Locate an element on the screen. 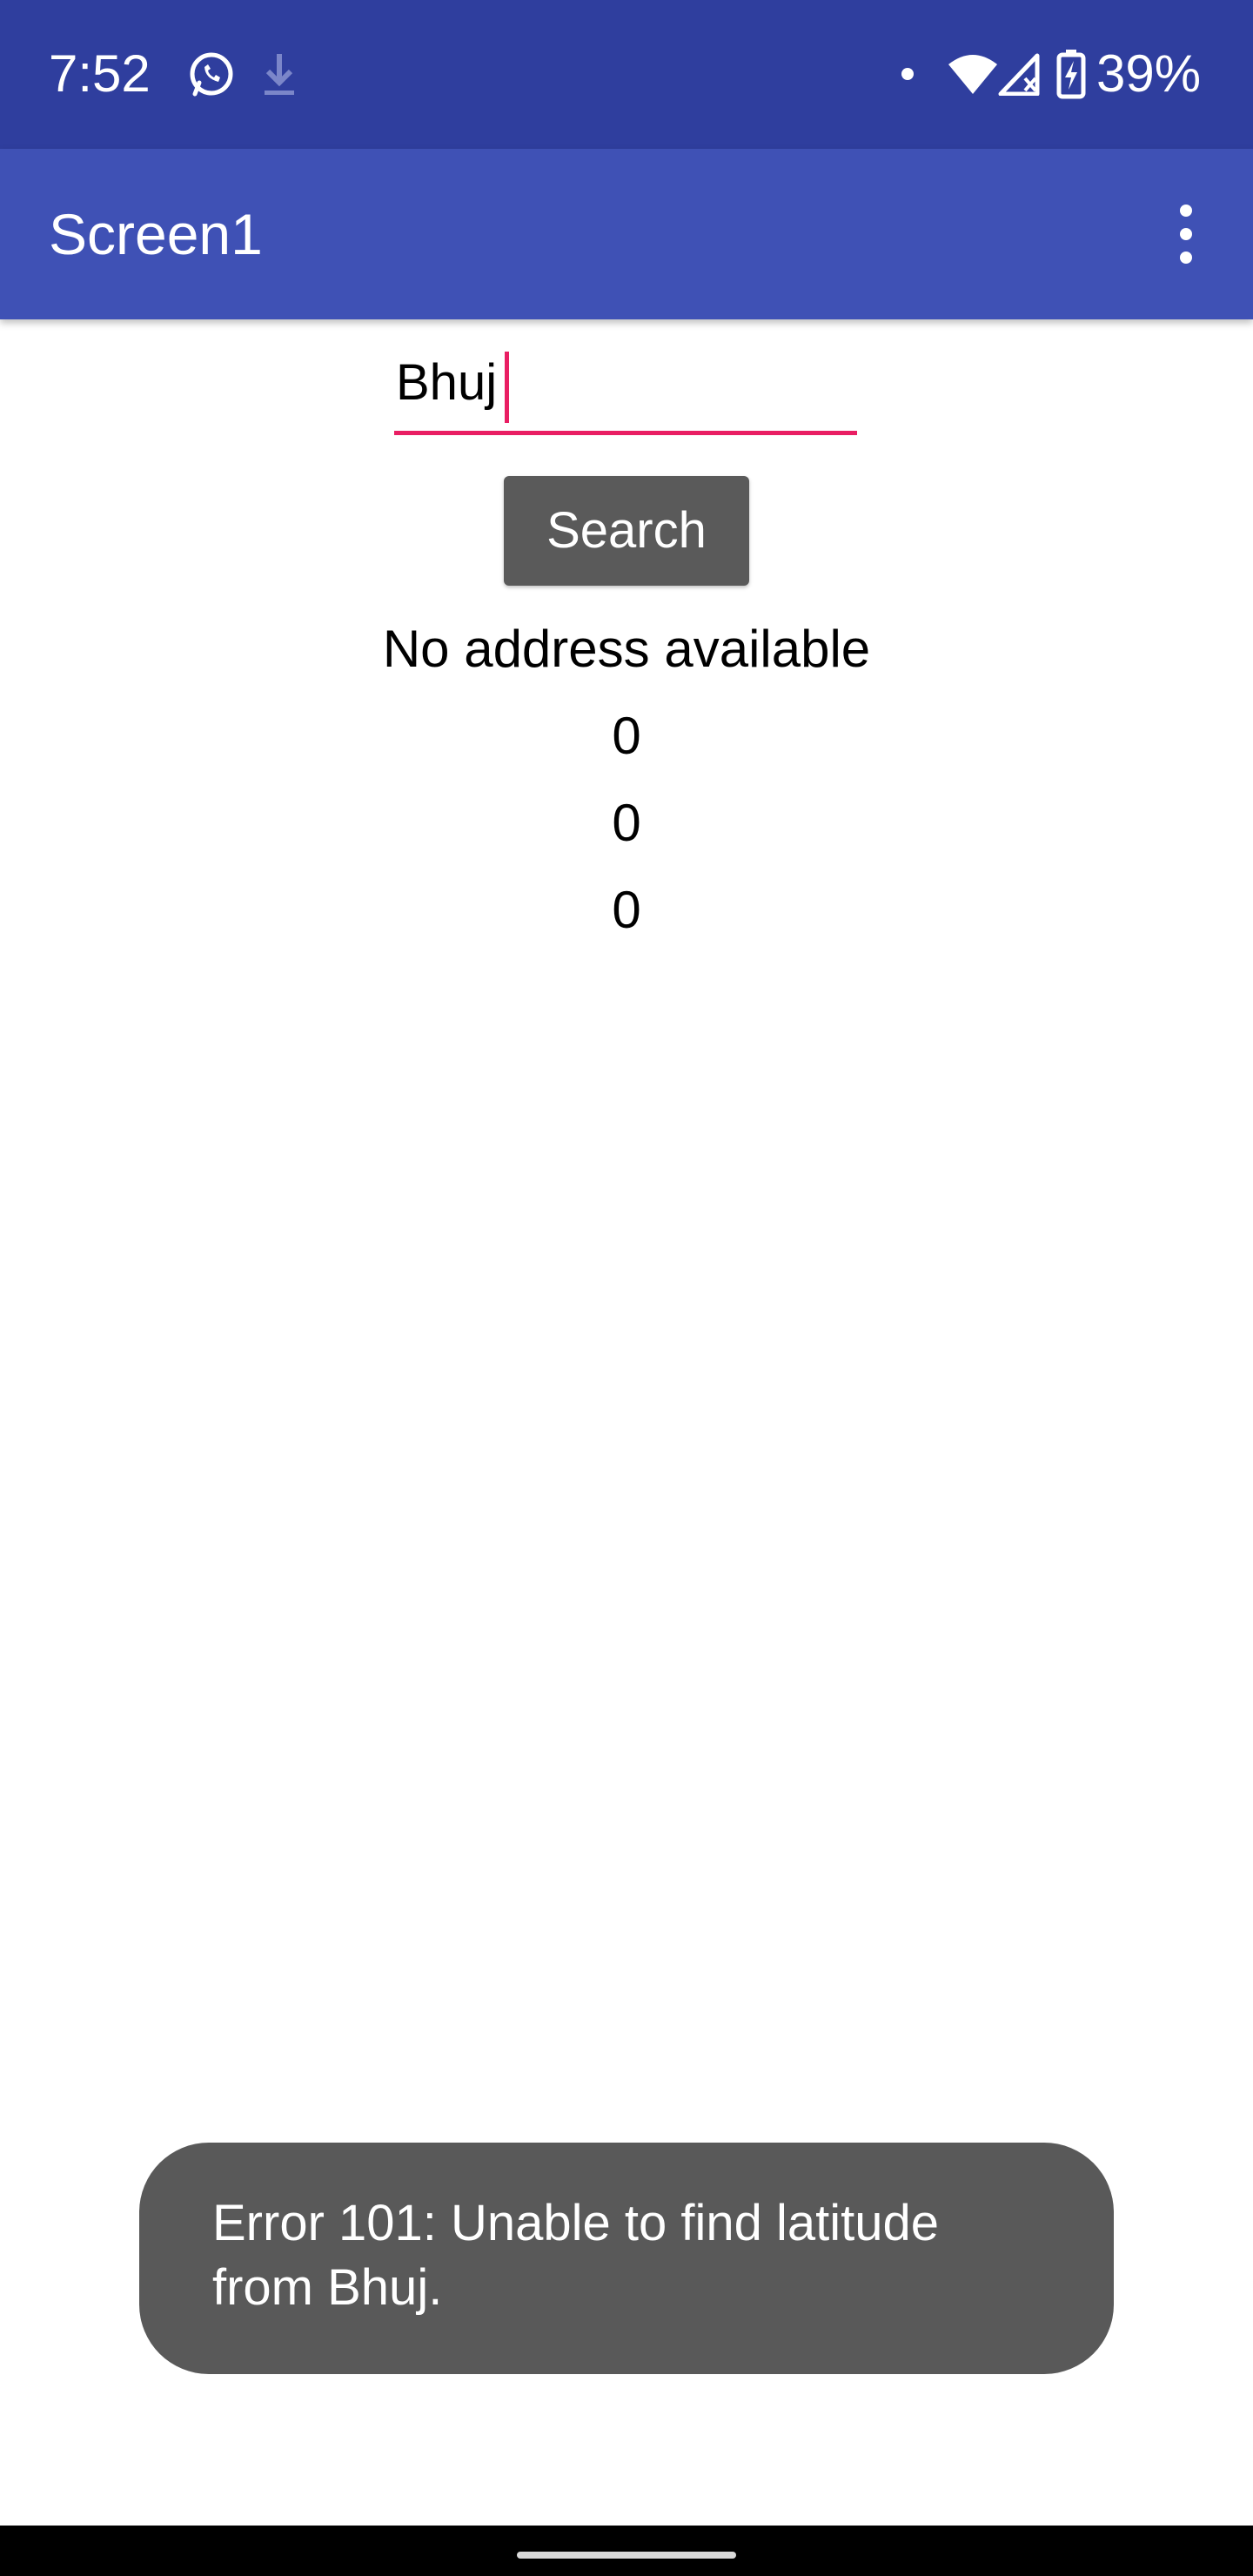 This screenshot has height=2576, width=1253. latitude-value: 0 is located at coordinates (626, 736).